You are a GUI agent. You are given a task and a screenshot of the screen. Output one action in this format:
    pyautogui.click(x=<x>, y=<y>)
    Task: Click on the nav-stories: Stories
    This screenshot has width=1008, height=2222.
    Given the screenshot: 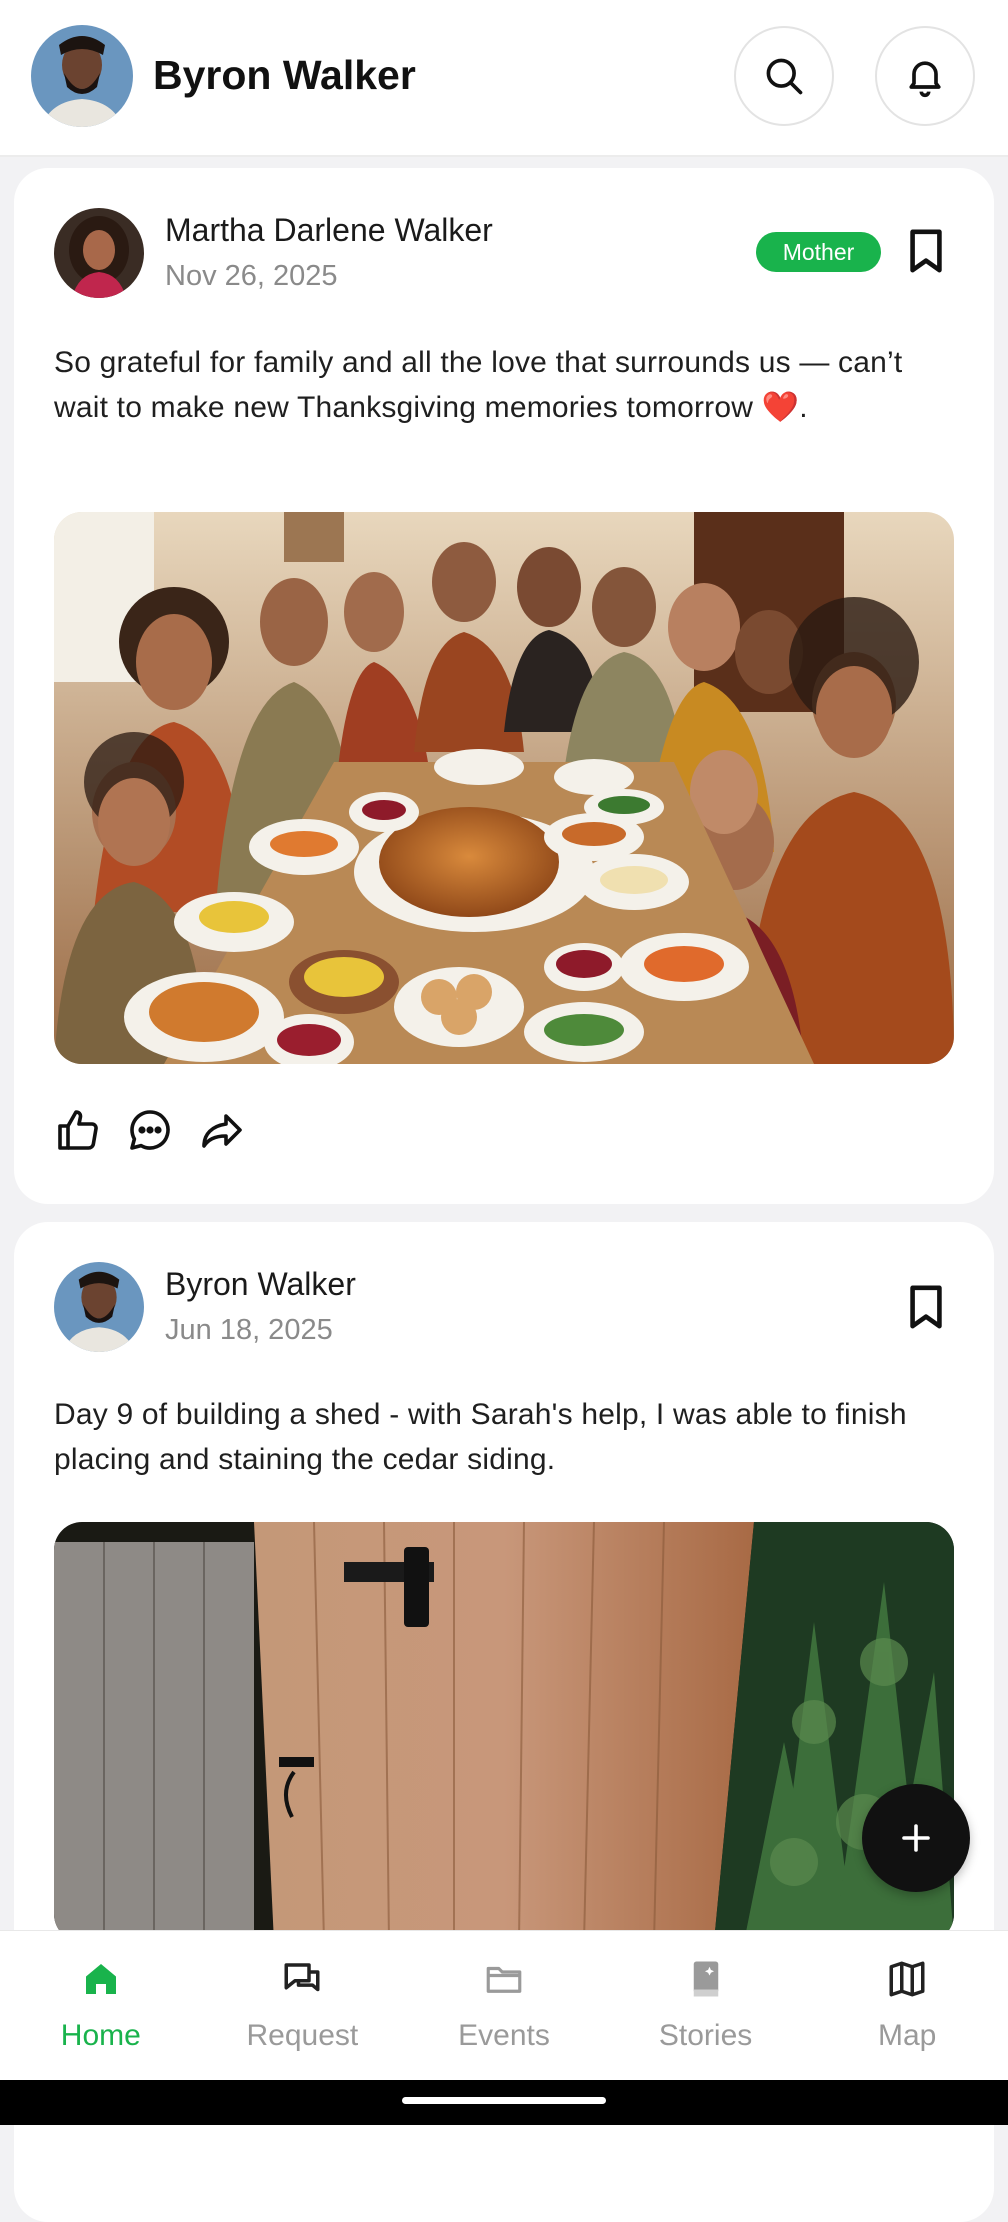 What is the action you would take?
    pyautogui.click(x=706, y=2006)
    